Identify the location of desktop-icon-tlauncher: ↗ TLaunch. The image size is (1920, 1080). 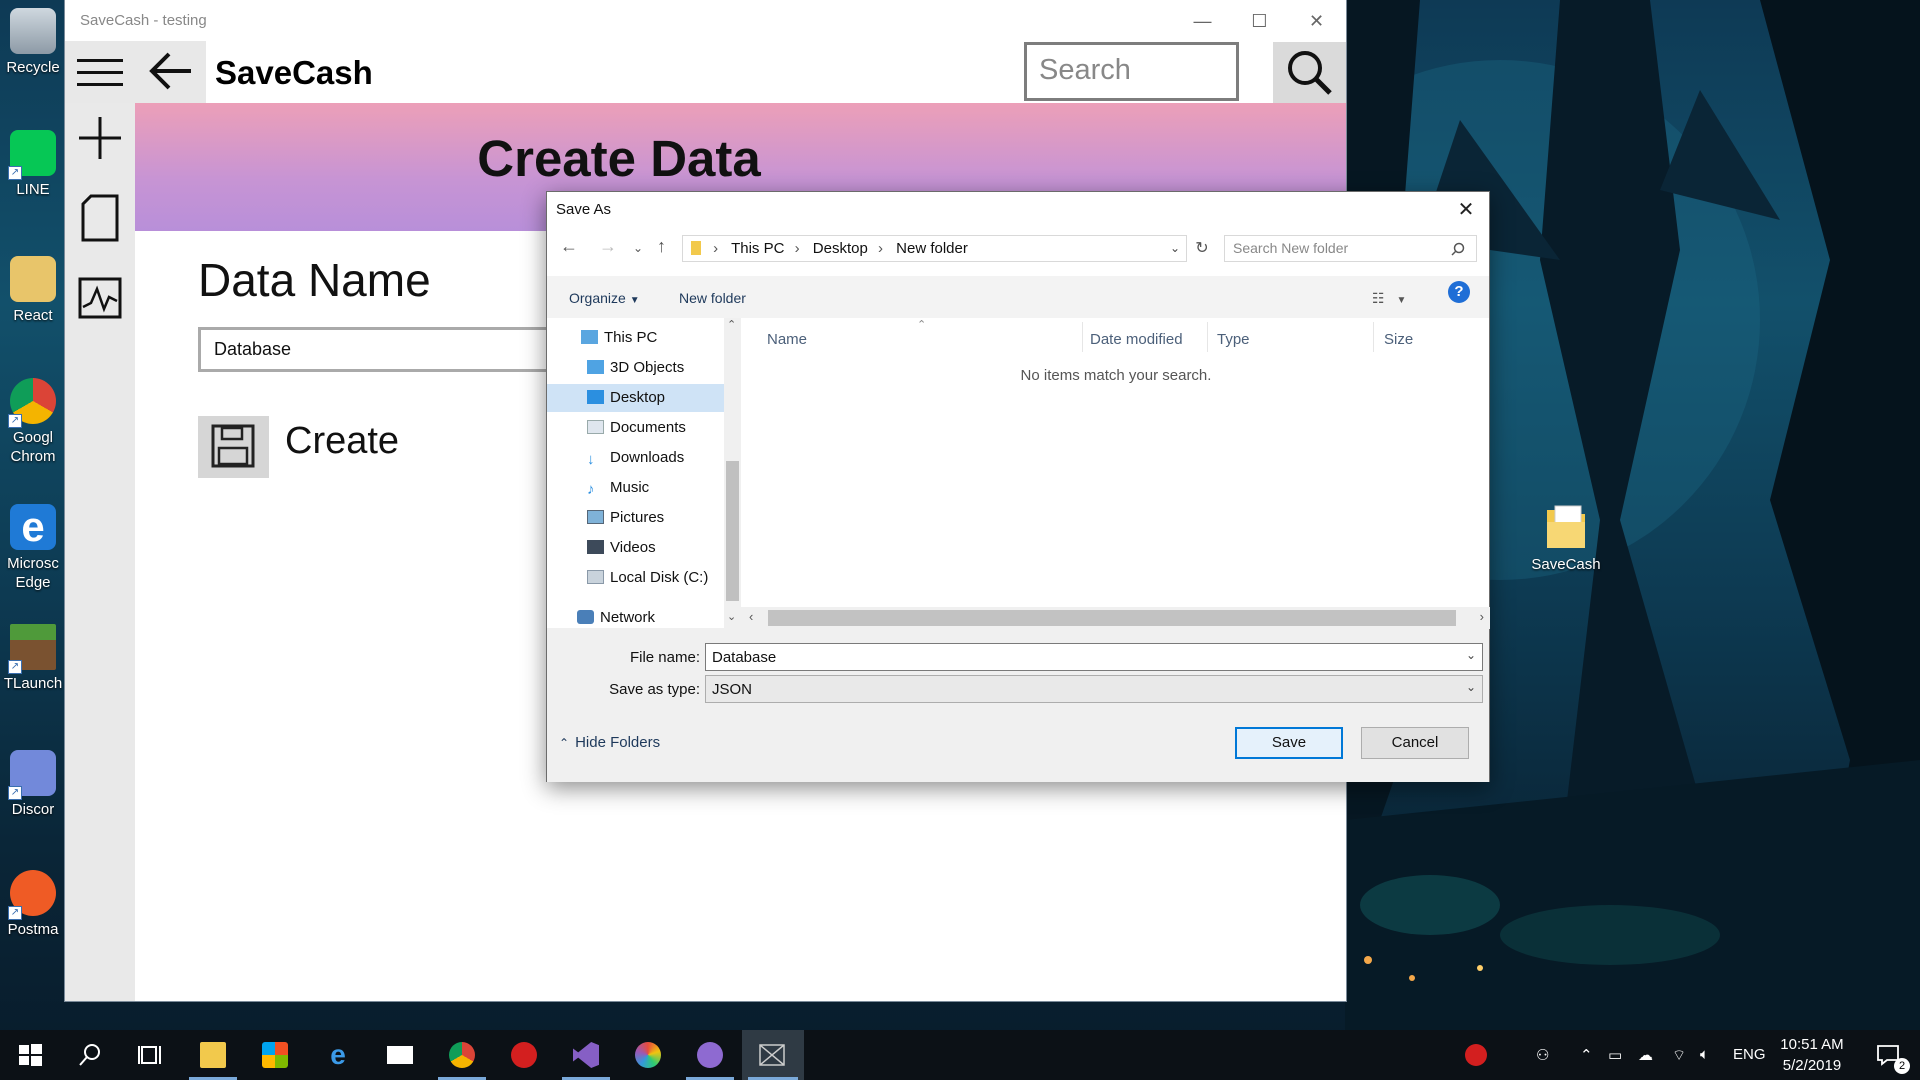
(33, 658).